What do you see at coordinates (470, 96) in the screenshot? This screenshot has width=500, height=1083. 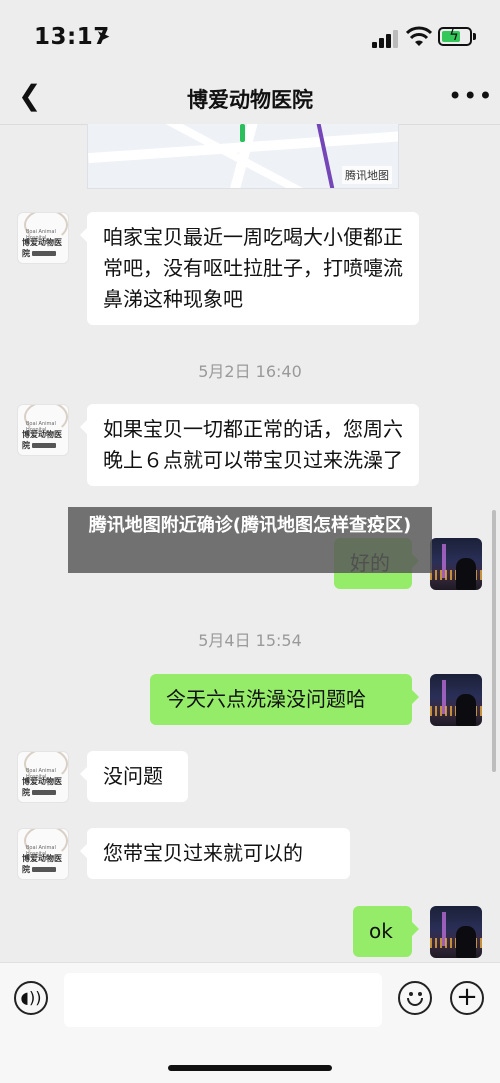 I see `more-dots-icon: •••` at bounding box center [470, 96].